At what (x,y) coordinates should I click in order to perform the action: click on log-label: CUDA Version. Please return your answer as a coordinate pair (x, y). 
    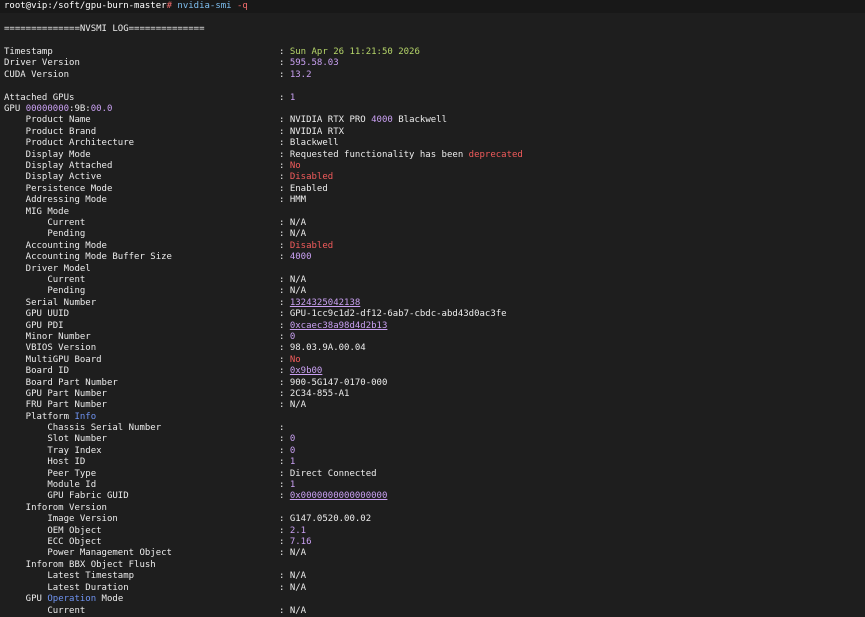
    Looking at the image, I should click on (37, 75).